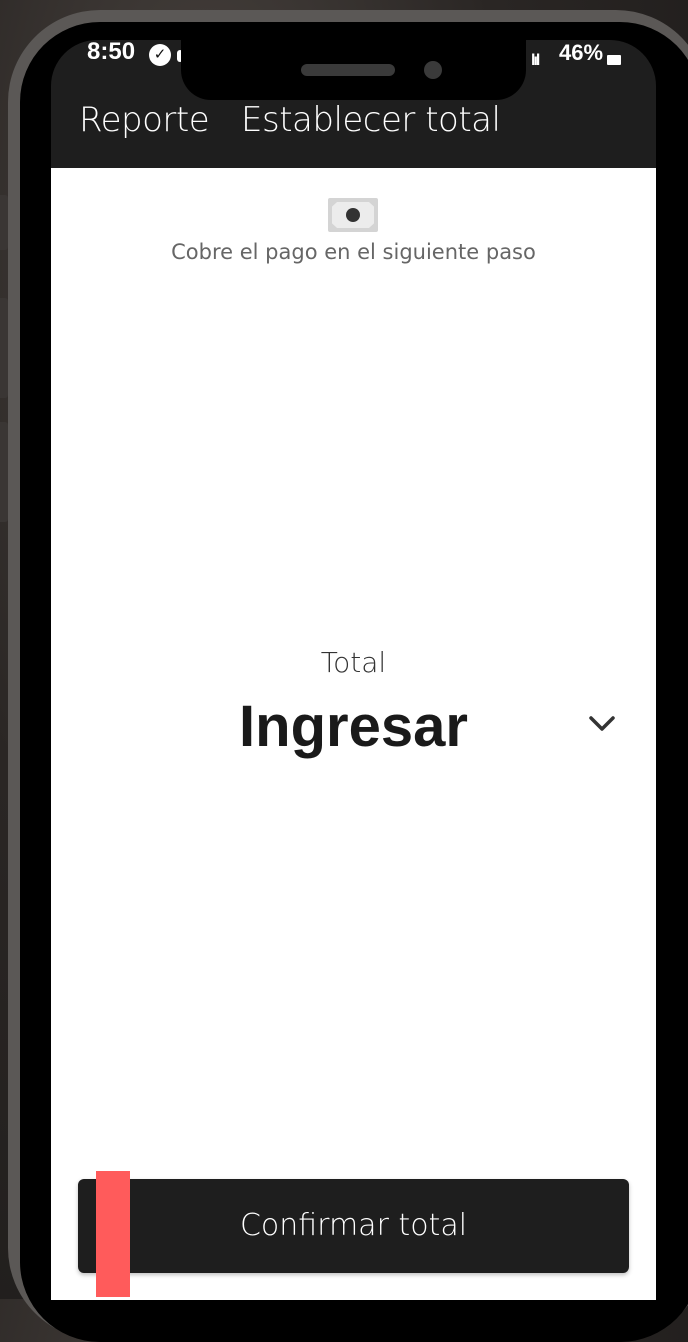  Describe the element at coordinates (111, 52) in the screenshot. I see `status-time: 8:50` at that location.